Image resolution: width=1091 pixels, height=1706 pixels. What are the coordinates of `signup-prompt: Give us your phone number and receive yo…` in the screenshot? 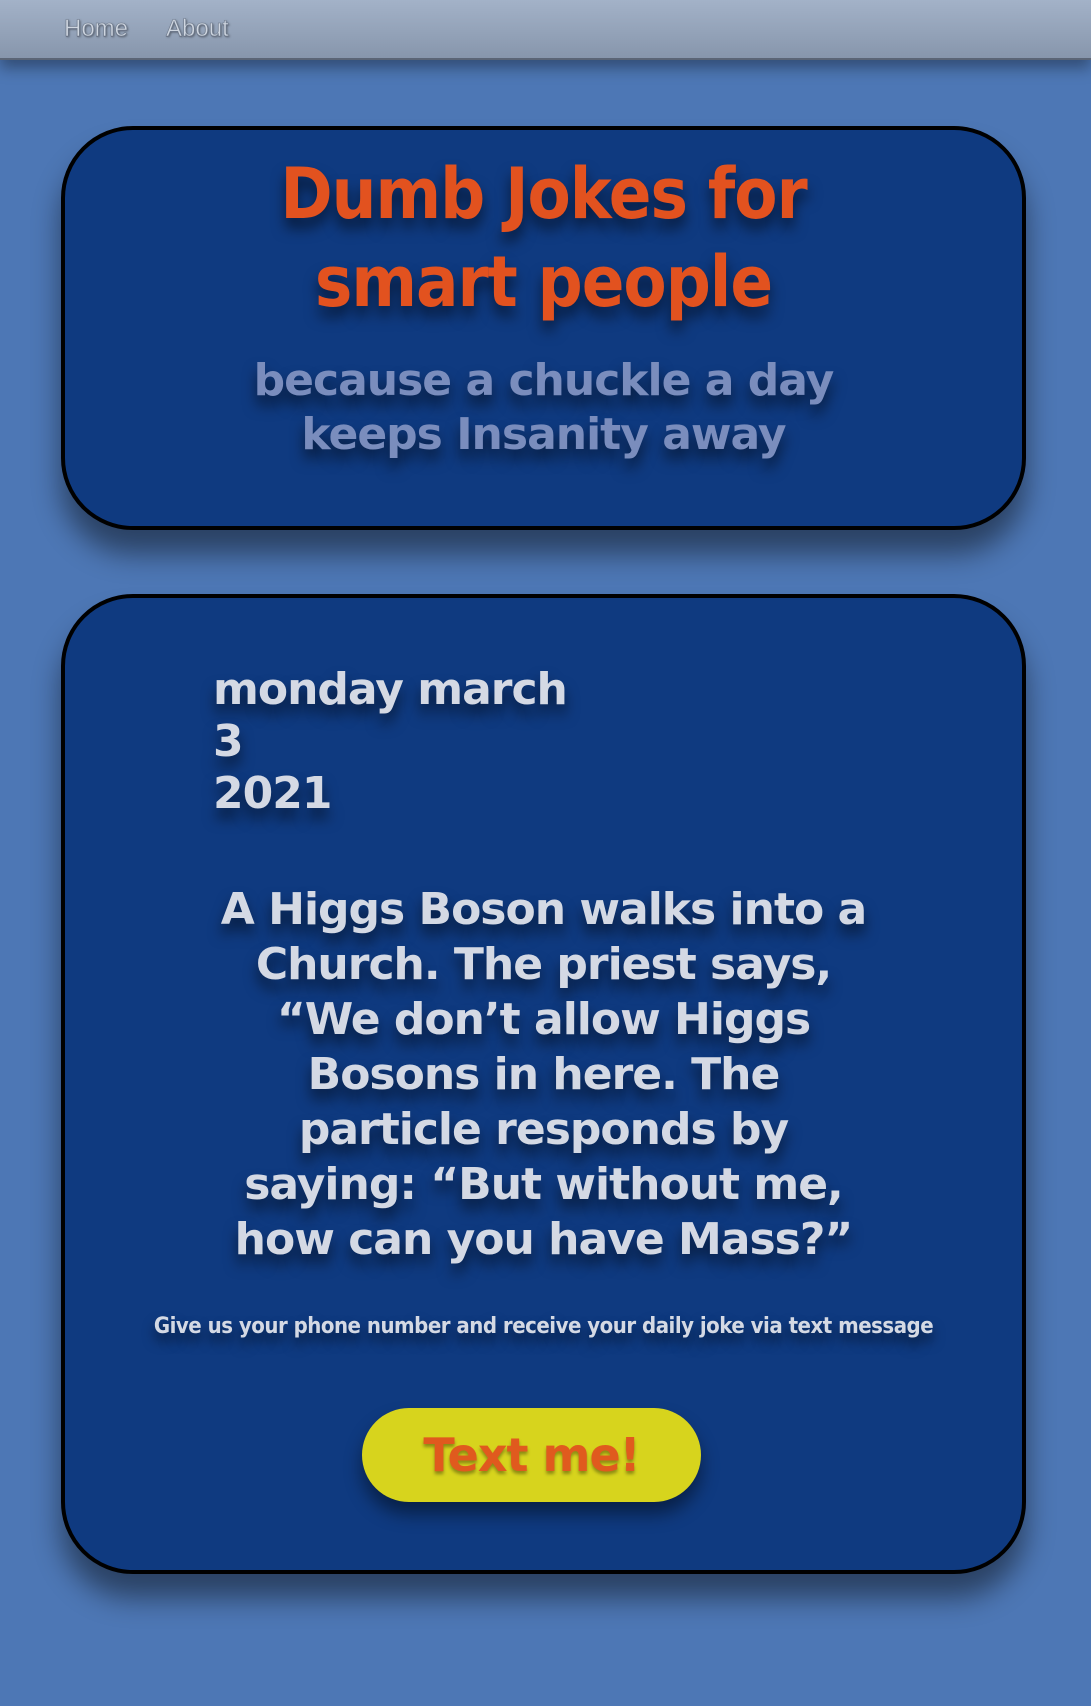 It's located at (543, 1326).